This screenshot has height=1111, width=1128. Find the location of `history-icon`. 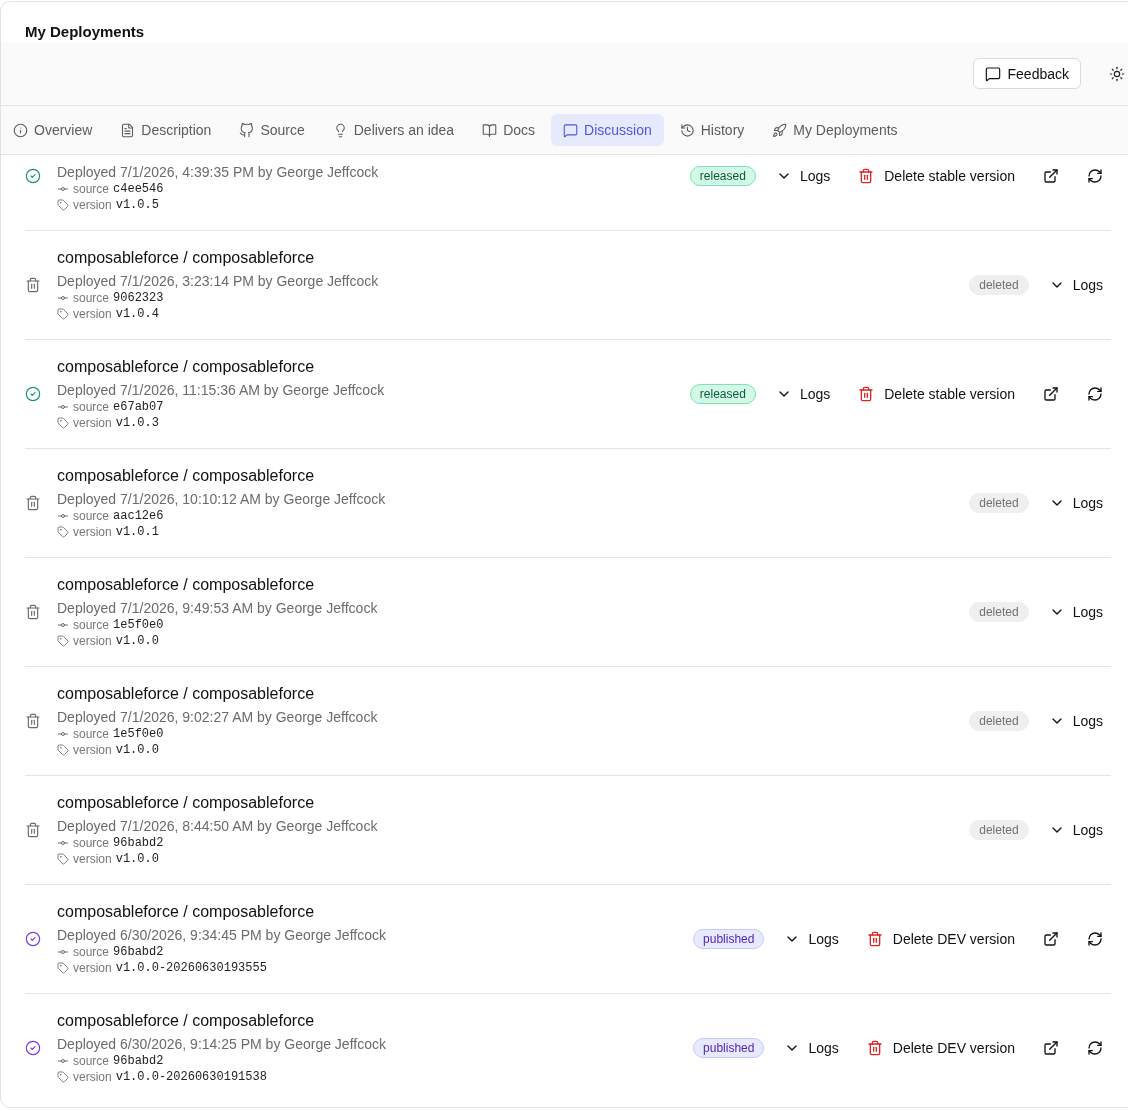

history-icon is located at coordinates (687, 130).